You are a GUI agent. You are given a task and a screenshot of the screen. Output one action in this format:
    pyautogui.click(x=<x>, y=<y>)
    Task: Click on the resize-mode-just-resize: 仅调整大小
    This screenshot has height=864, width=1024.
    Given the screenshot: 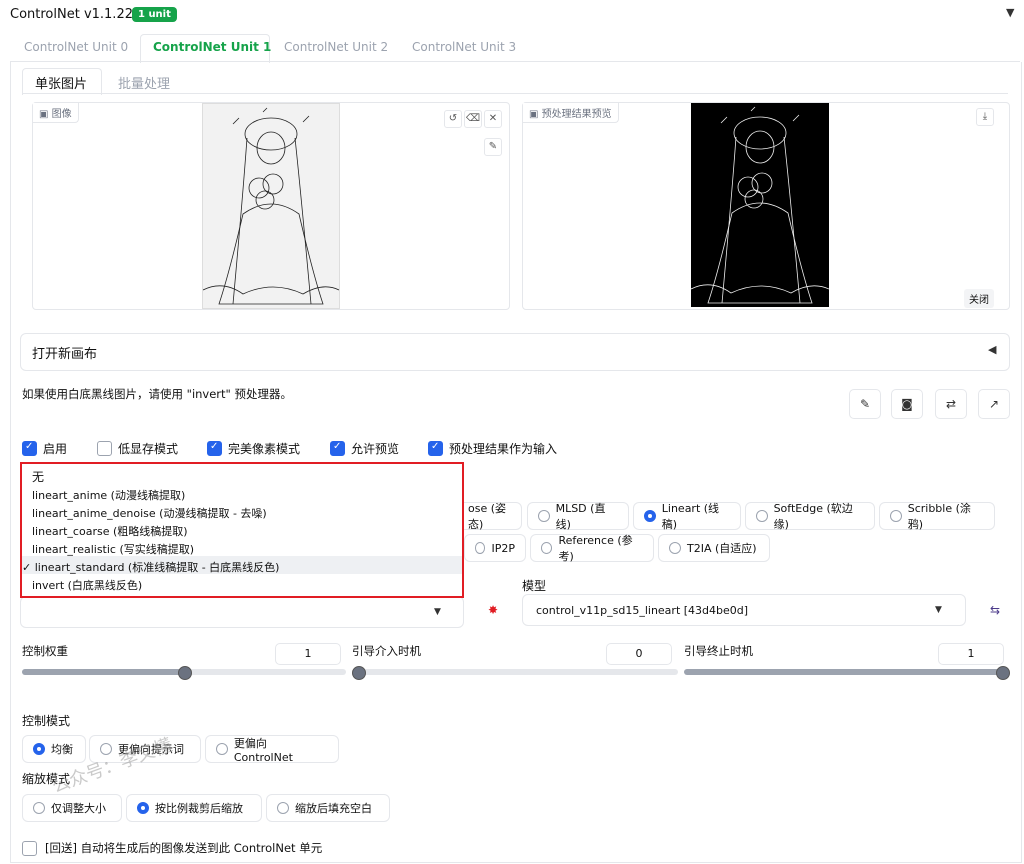 What is the action you would take?
    pyautogui.click(x=72, y=808)
    